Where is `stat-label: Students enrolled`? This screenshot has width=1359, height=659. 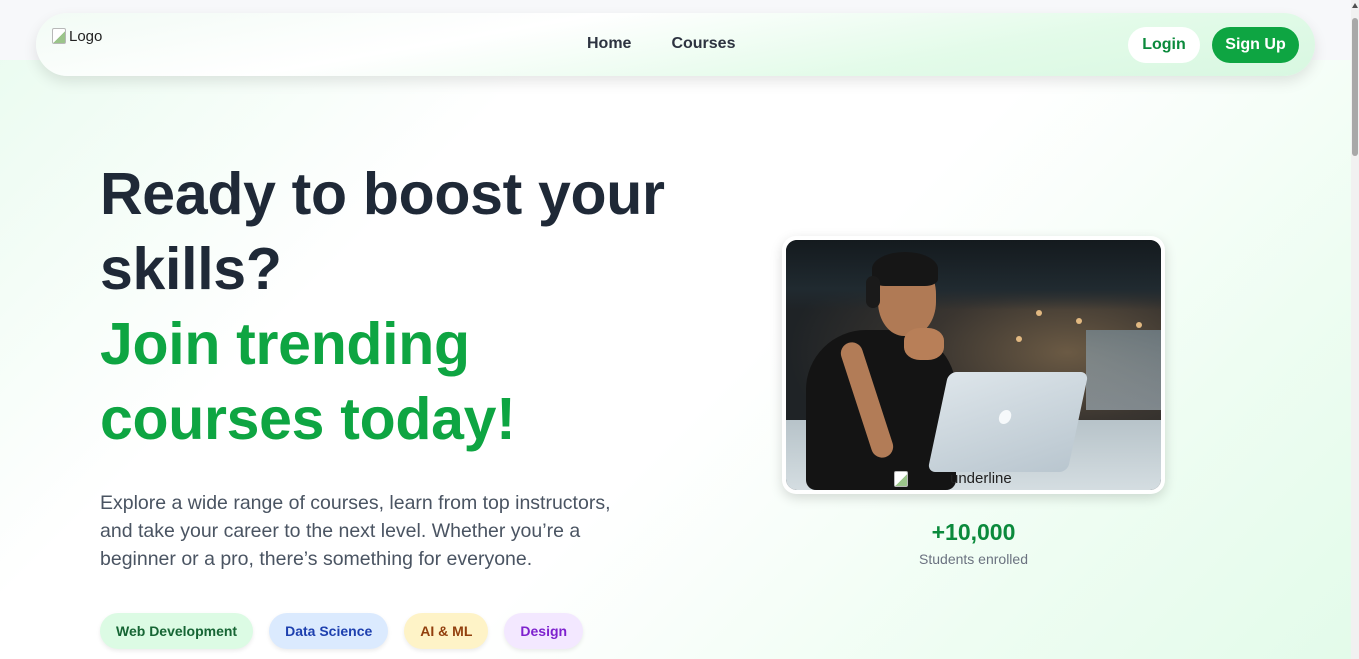
stat-label: Students enrolled is located at coordinates (973, 559).